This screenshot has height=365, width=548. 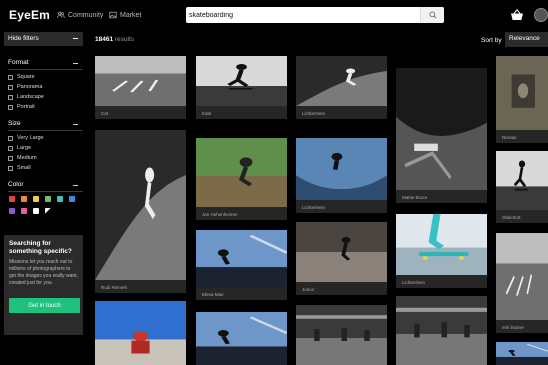 I want to click on photo-card: Jan Hohenheimer, so click(x=241, y=179).